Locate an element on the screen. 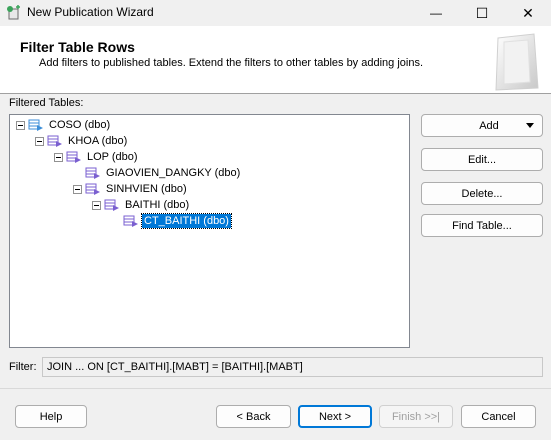  add-button-label: Add is located at coordinates (489, 125).